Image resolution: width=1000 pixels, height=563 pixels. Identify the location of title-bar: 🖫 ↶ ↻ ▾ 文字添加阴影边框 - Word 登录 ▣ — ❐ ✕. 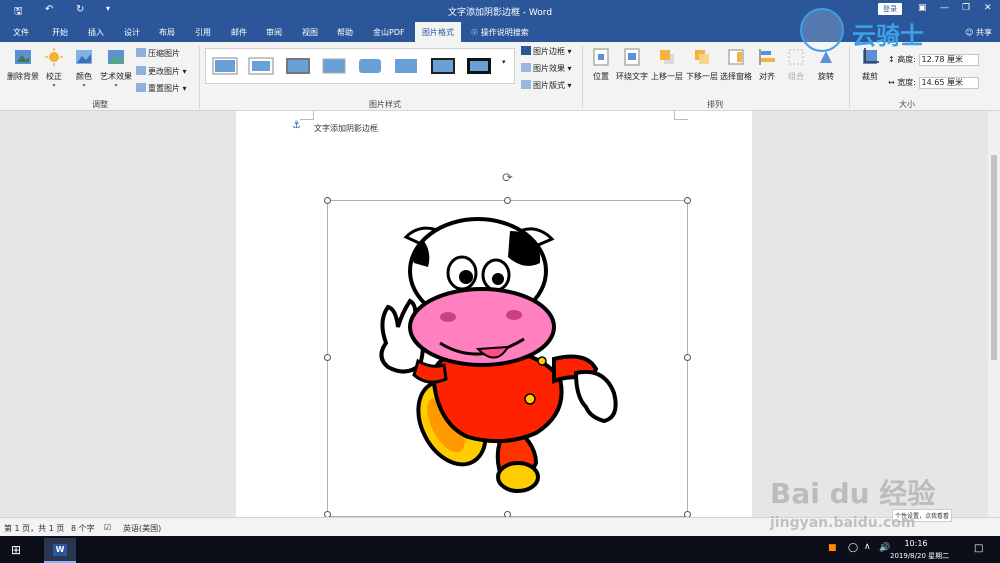
(500, 11).